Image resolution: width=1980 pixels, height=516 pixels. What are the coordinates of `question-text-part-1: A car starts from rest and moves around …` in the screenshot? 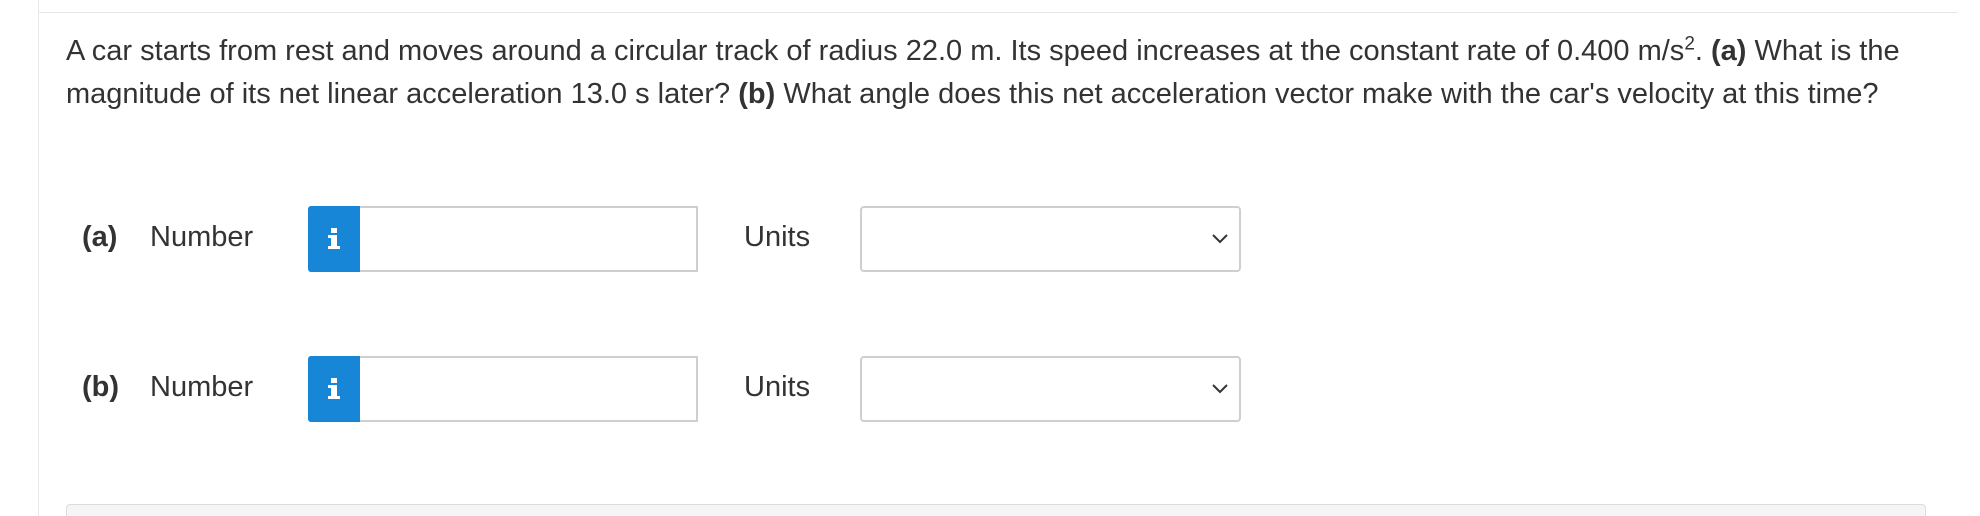 It's located at (875, 51).